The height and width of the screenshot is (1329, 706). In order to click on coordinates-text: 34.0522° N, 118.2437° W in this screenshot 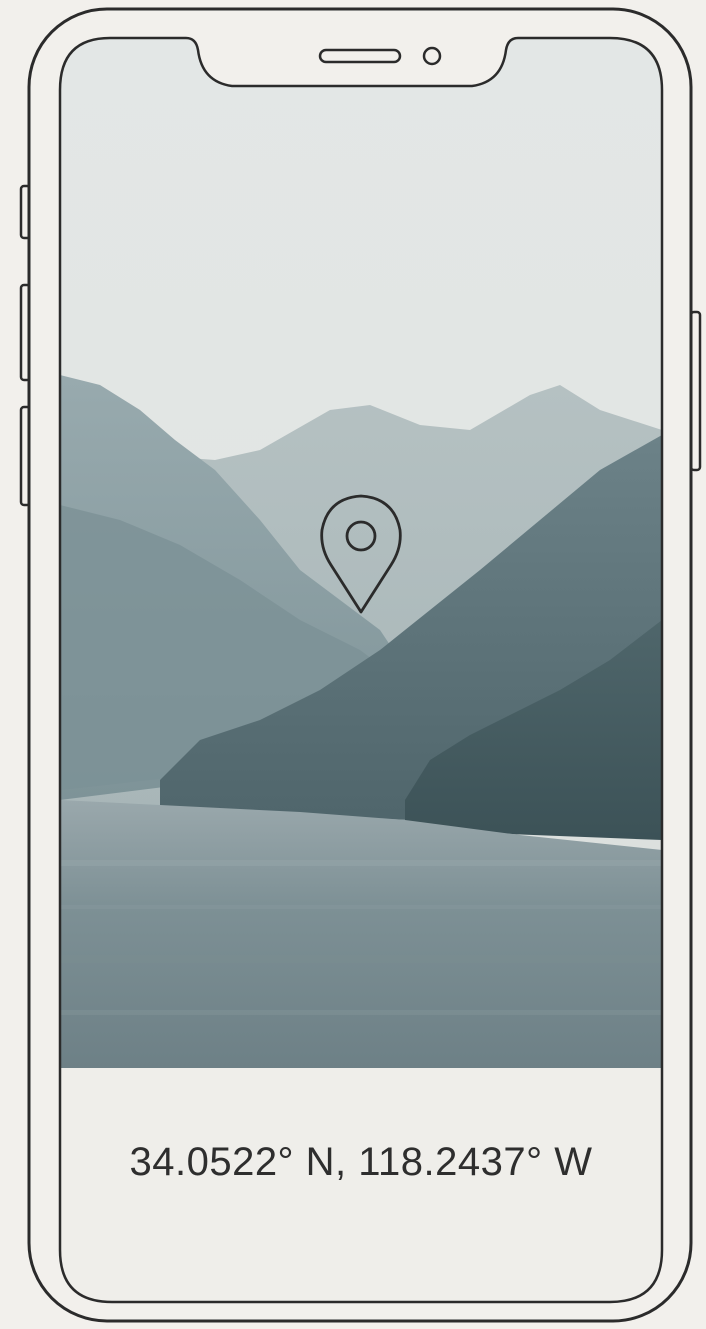, I will do `click(361, 1162)`.